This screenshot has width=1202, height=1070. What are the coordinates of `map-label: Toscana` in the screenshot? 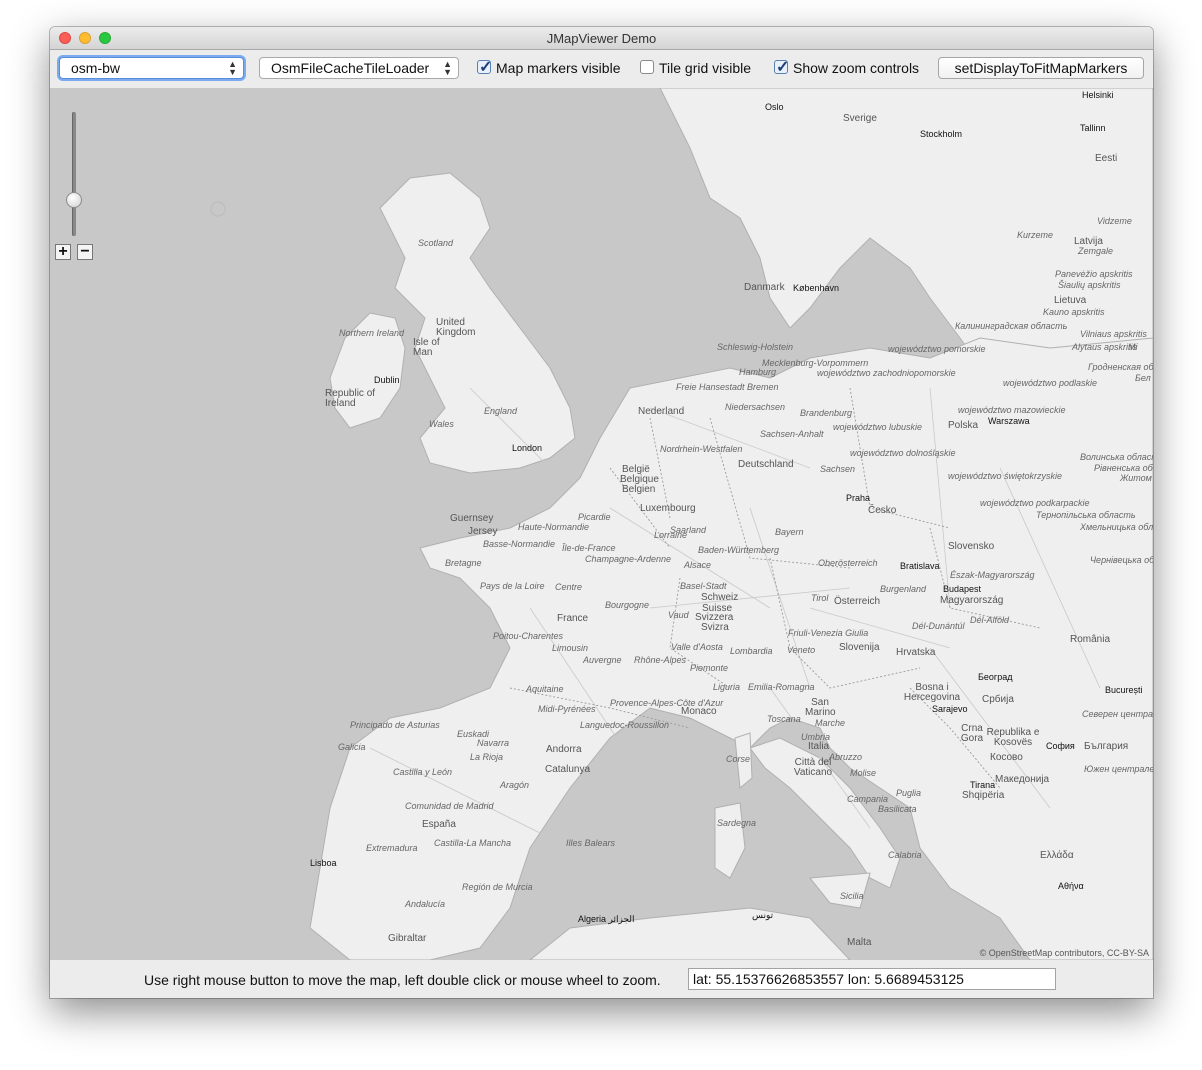 It's located at (784, 719).